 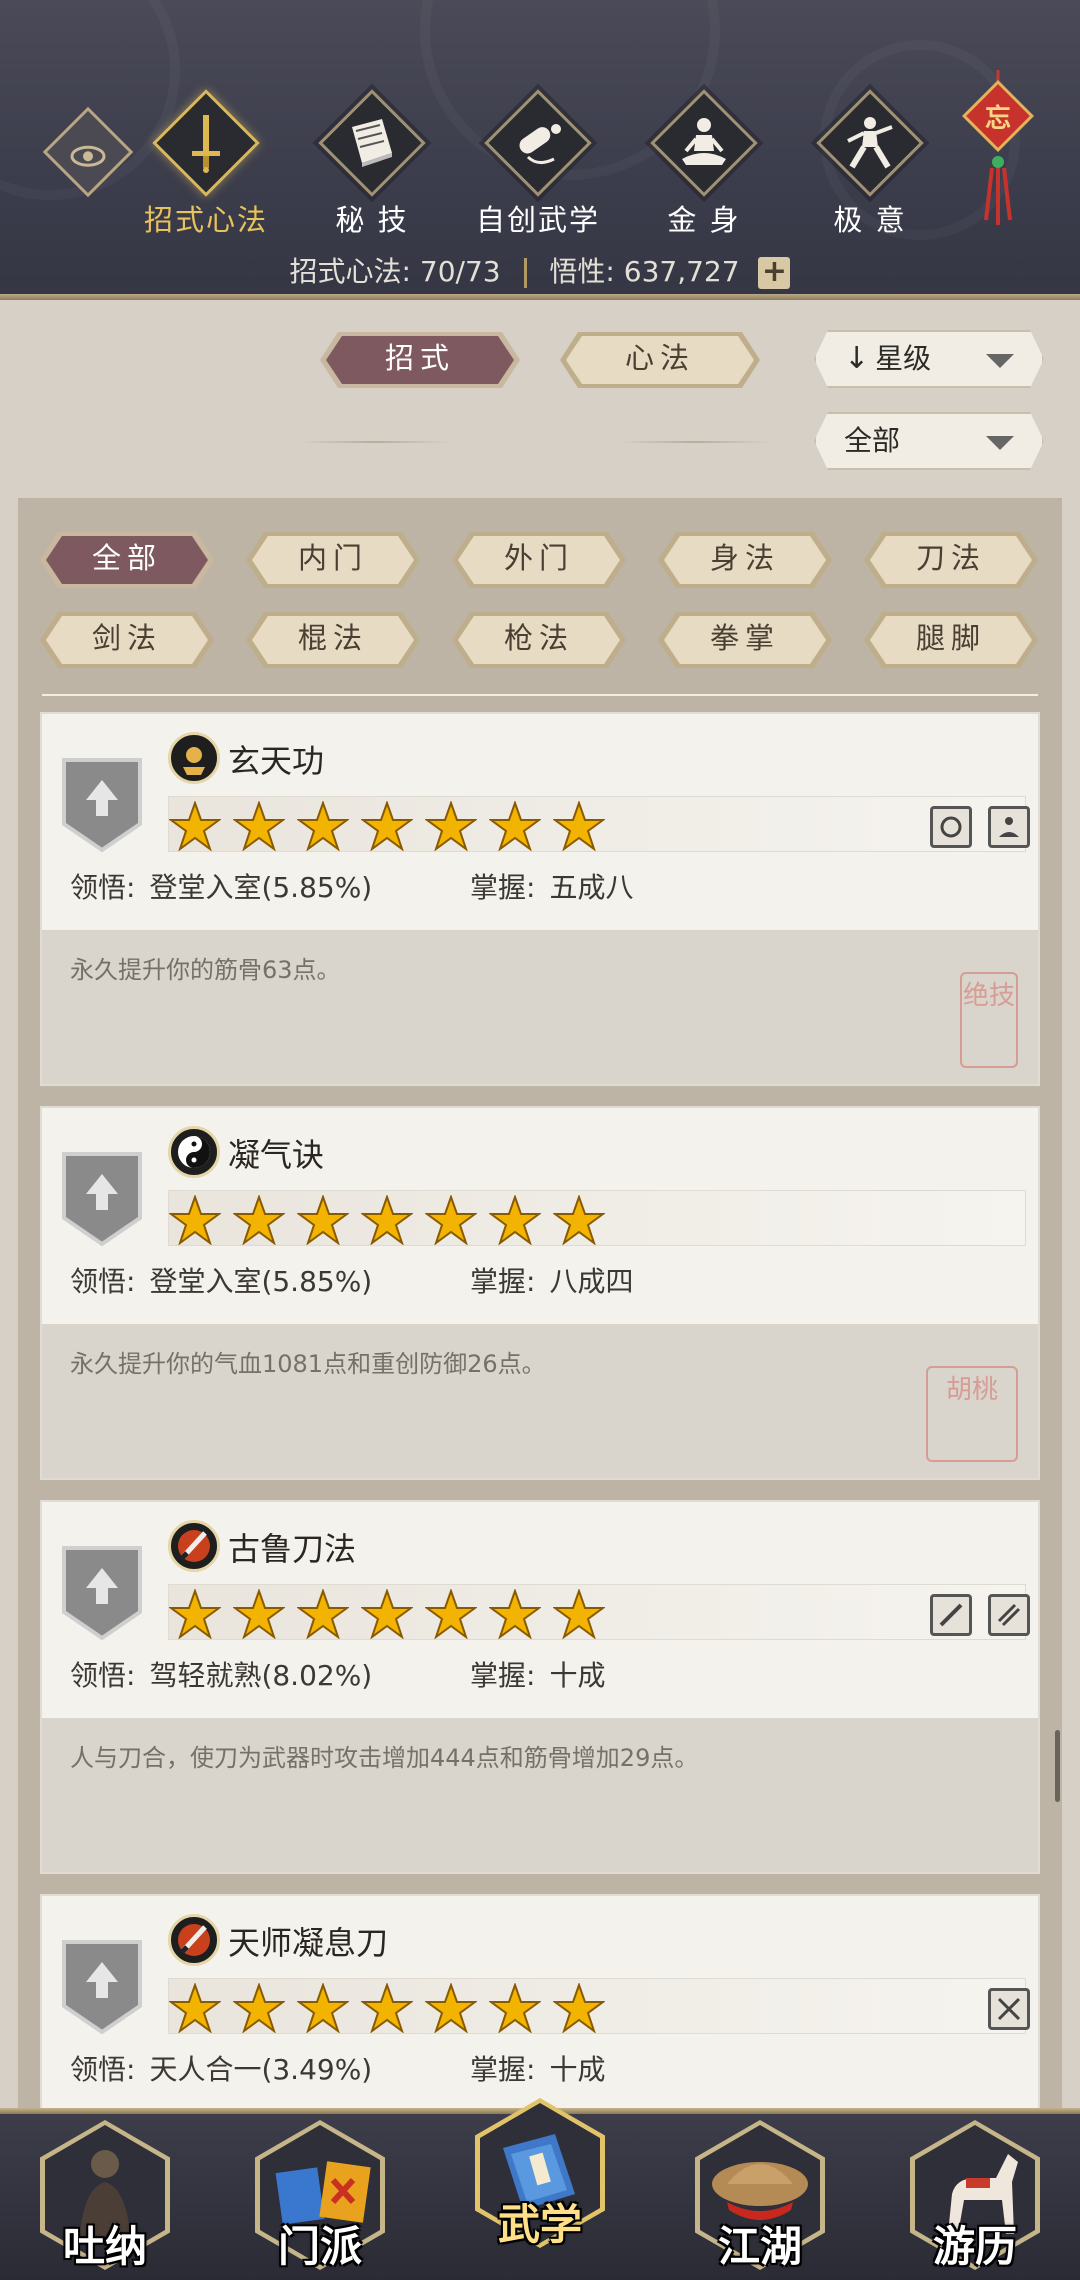 I want to click on nav-label: 游历, so click(x=974, y=2246).